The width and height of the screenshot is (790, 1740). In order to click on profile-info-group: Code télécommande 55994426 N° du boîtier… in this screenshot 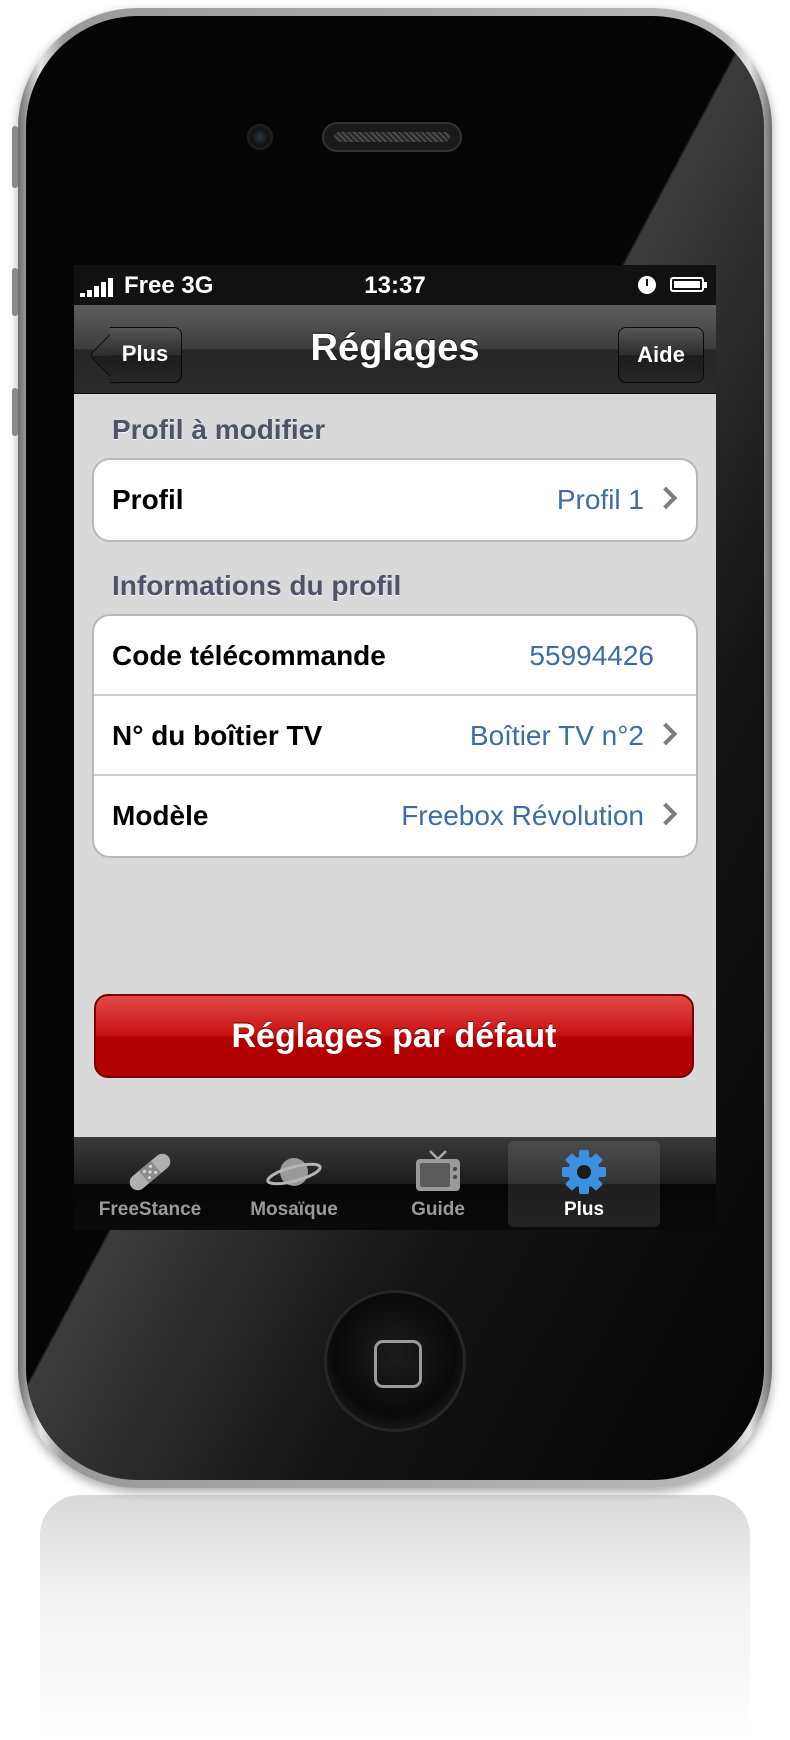, I will do `click(395, 736)`.